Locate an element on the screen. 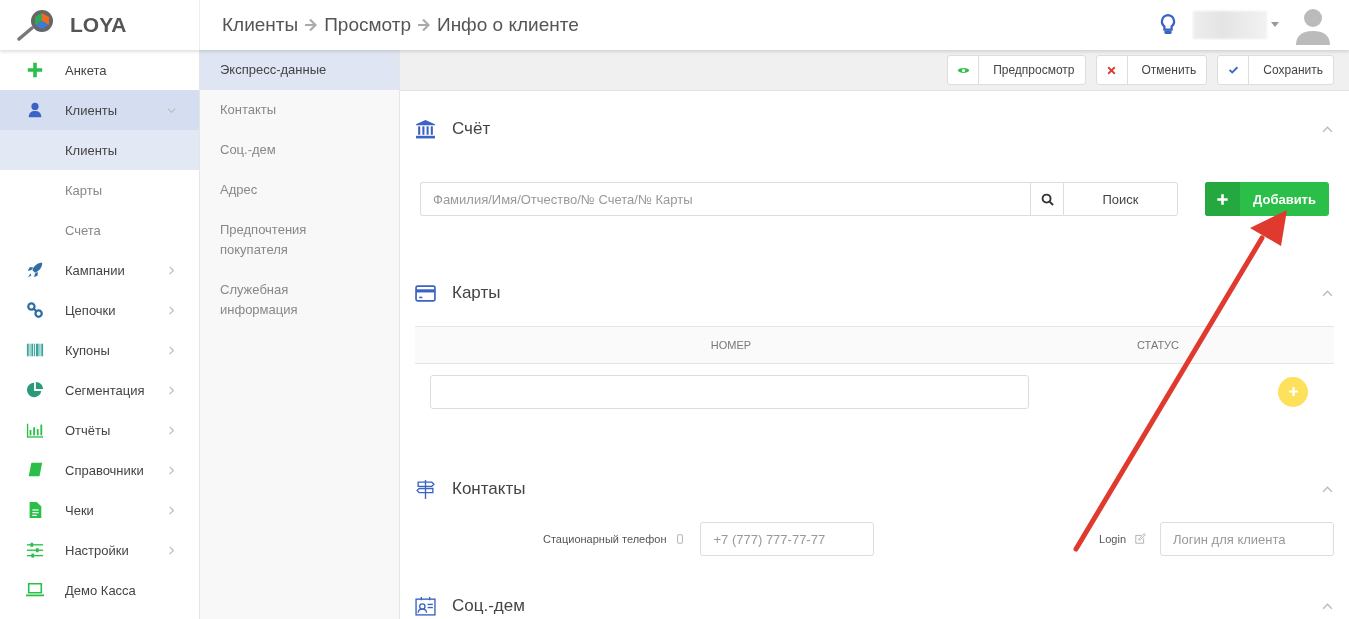 Image resolution: width=1349 pixels, height=619 pixels. search-icon is located at coordinates (1047, 199).